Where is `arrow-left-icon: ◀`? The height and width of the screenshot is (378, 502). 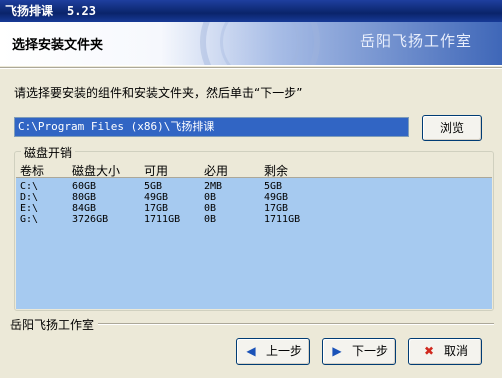
arrow-left-icon: ◀ is located at coordinates (251, 351).